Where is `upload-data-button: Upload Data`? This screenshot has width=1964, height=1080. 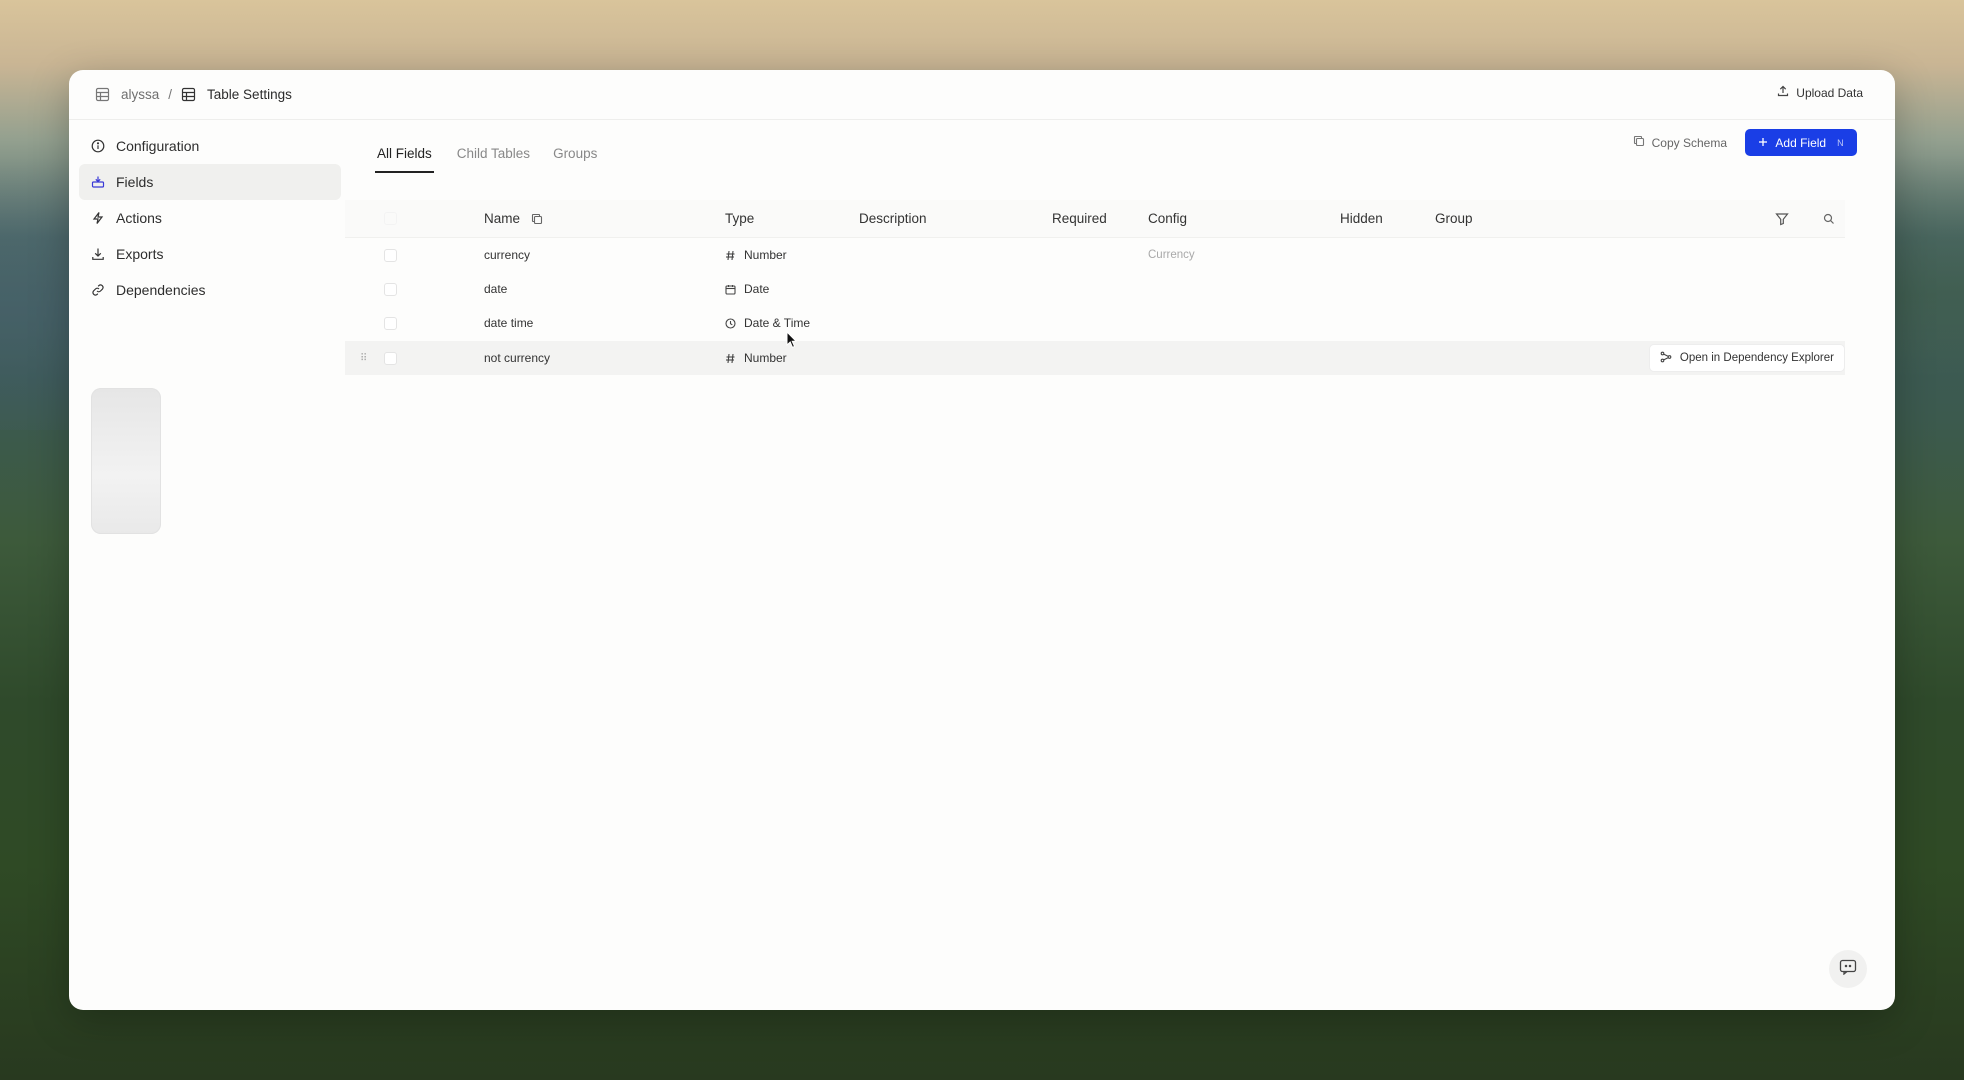 upload-data-button: Upload Data is located at coordinates (1820, 92).